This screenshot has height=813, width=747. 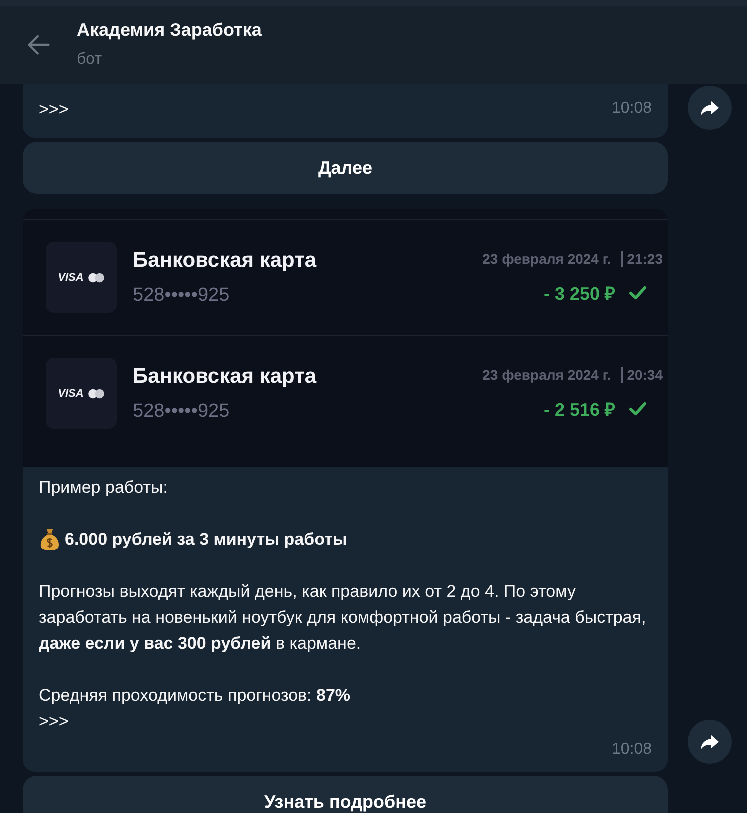 What do you see at coordinates (642, 258) in the screenshot?
I see `transaction-time: 21:23` at bounding box center [642, 258].